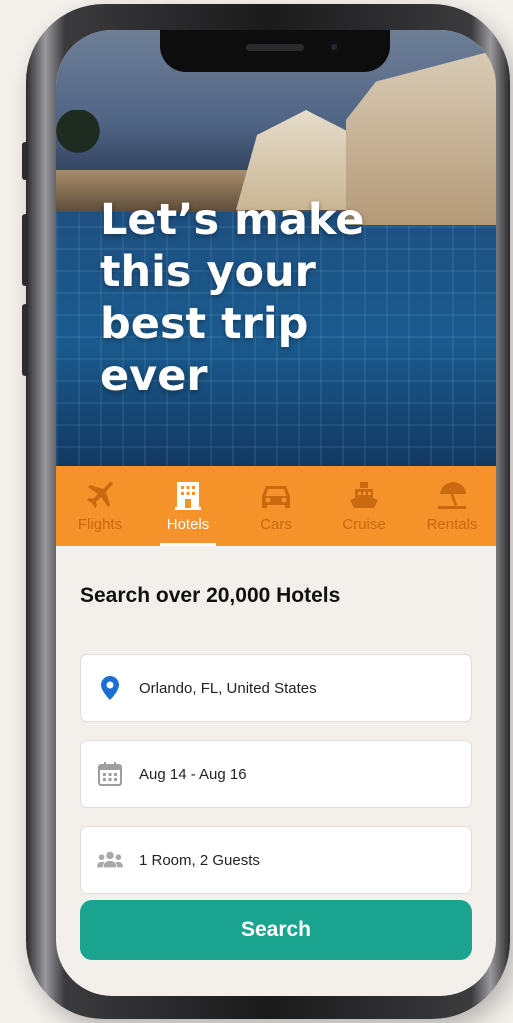  Describe the element at coordinates (193, 774) in the screenshot. I see `dates-value: Aug 14 - Aug 16` at that location.